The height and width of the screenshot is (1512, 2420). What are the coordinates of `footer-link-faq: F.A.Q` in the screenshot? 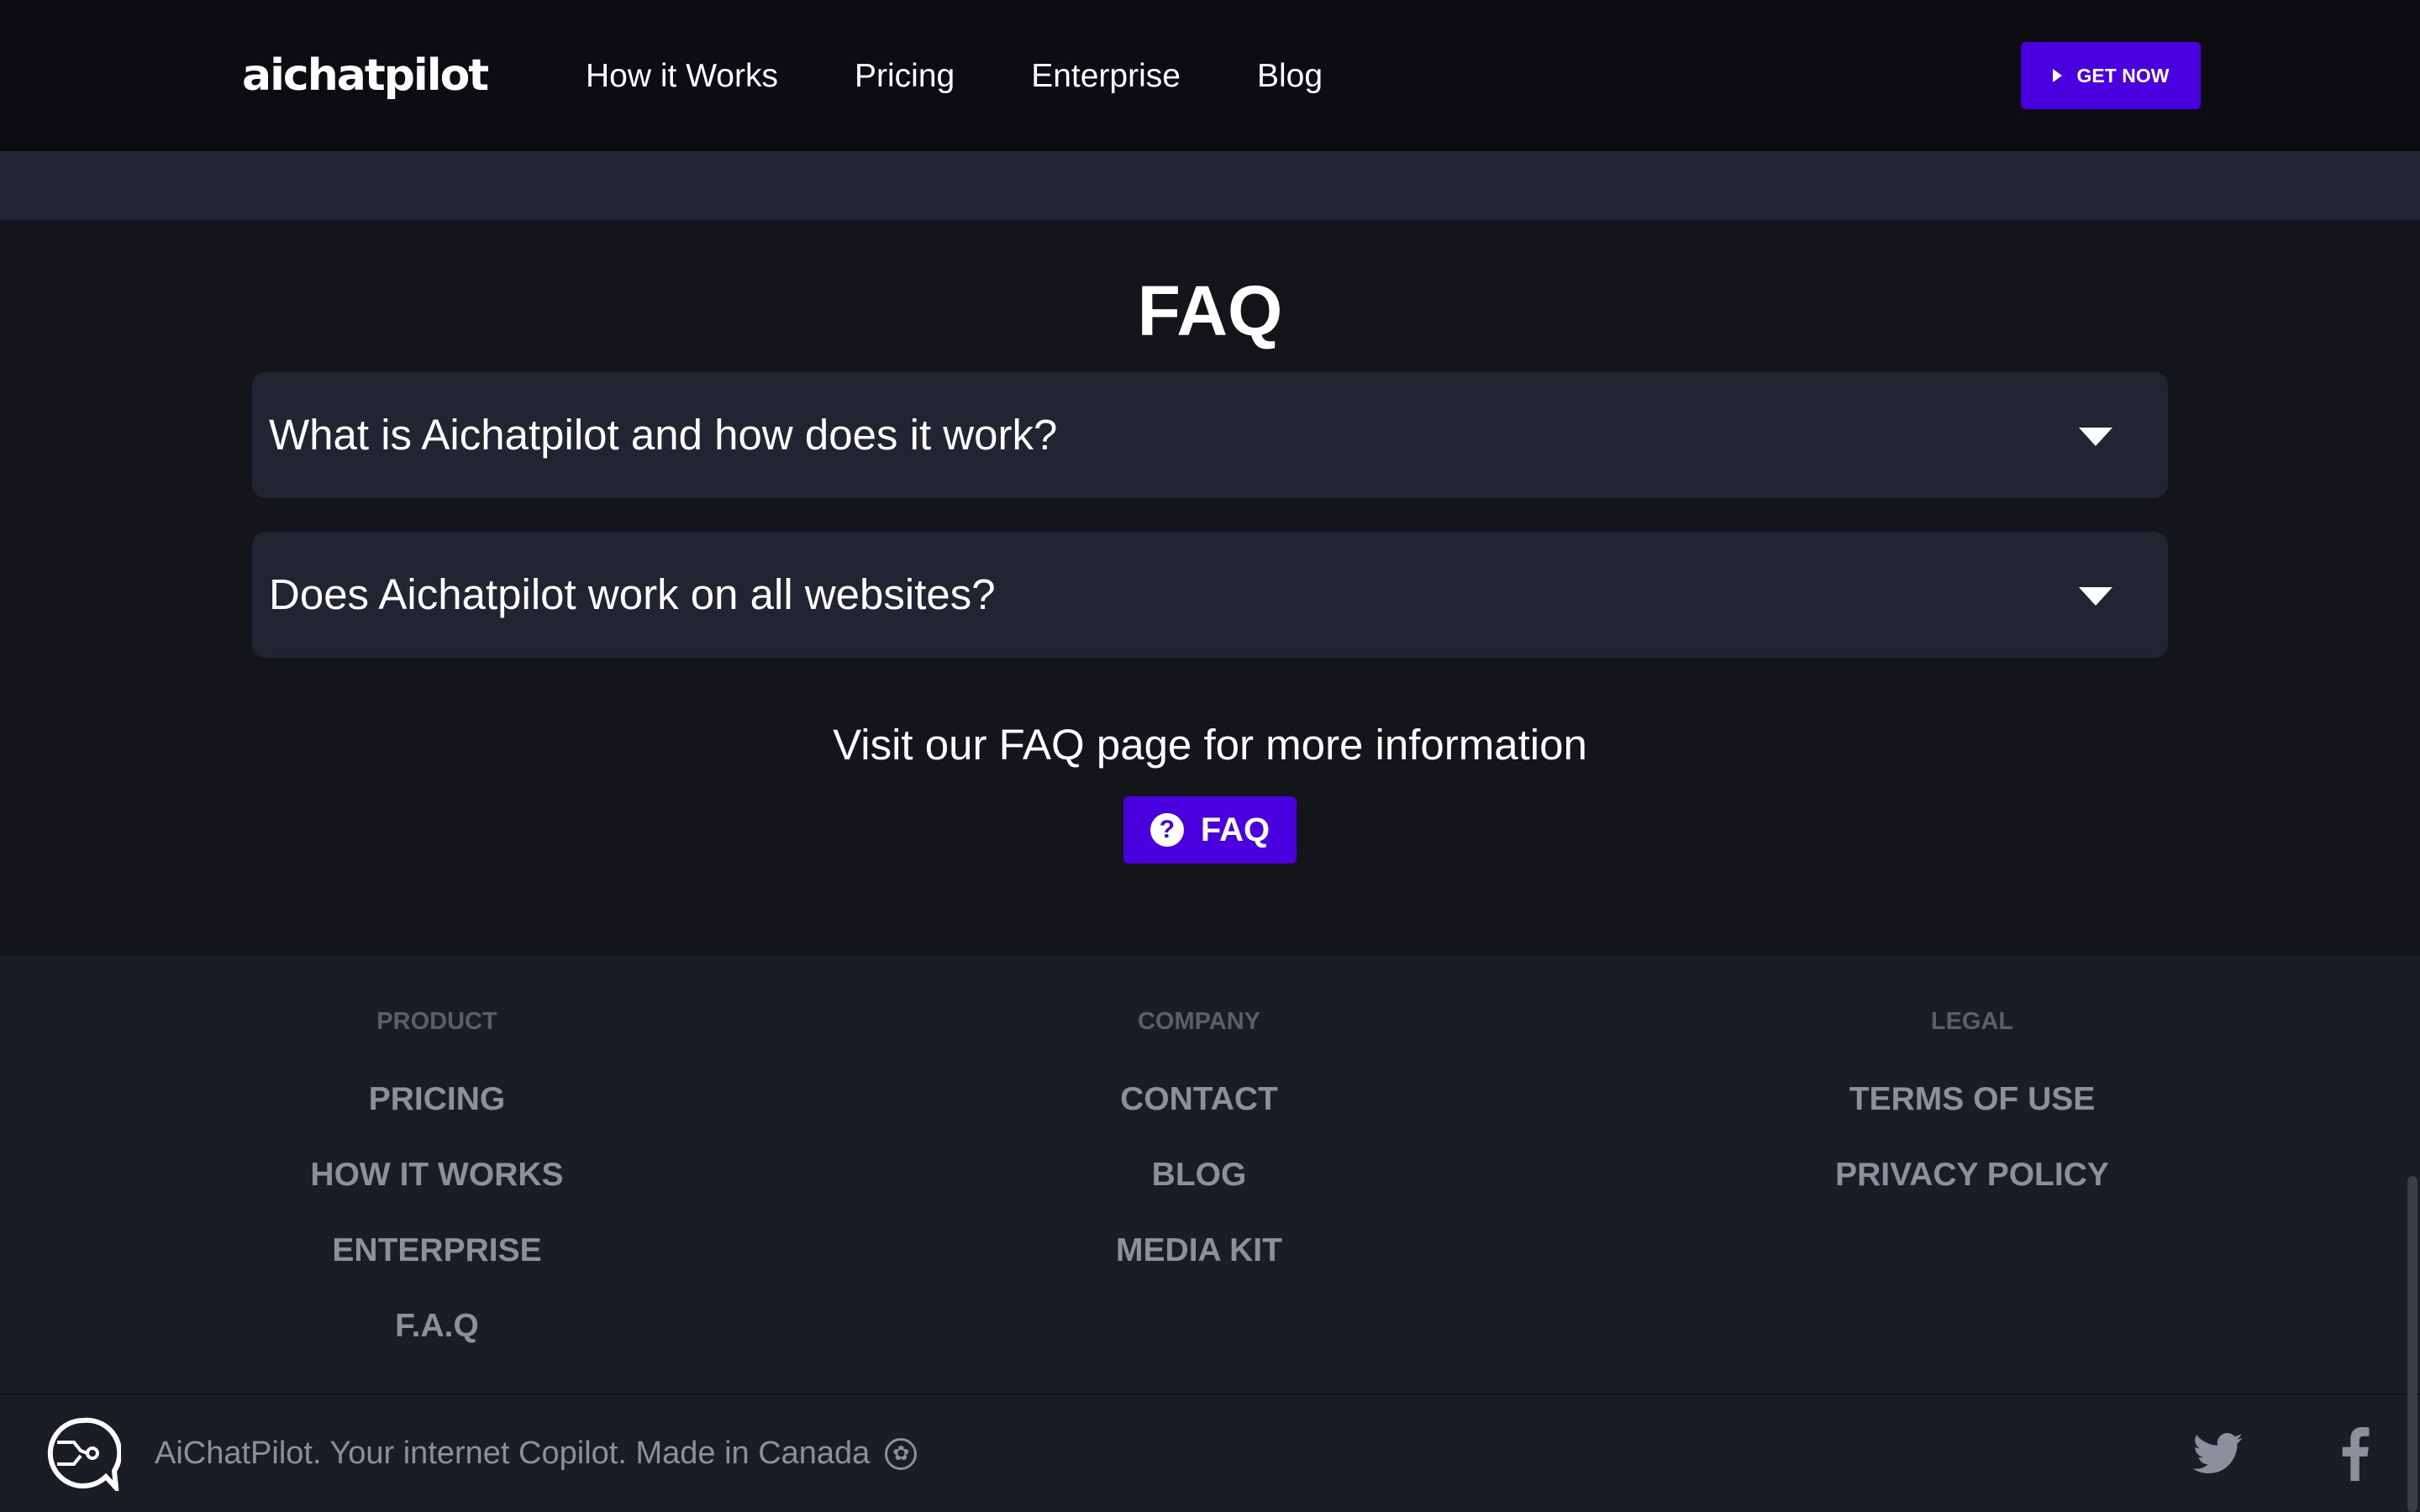 It's located at (437, 1326).